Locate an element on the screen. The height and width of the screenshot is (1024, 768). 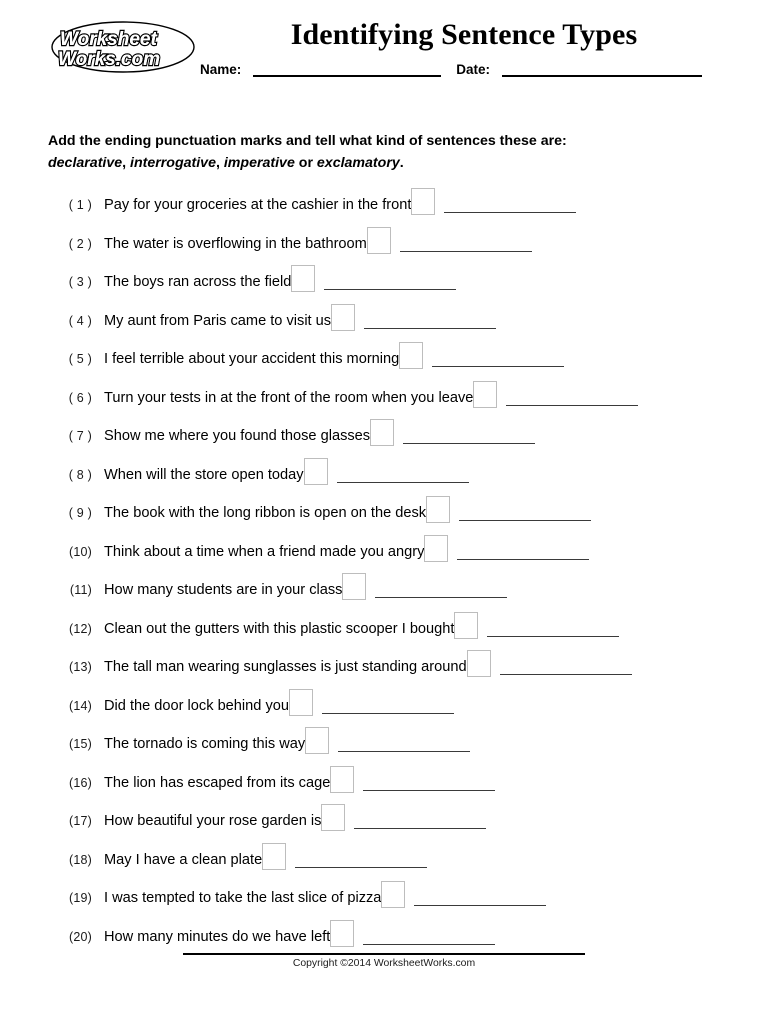
problem-body: How many students are in your class is located at coordinates (300, 586).